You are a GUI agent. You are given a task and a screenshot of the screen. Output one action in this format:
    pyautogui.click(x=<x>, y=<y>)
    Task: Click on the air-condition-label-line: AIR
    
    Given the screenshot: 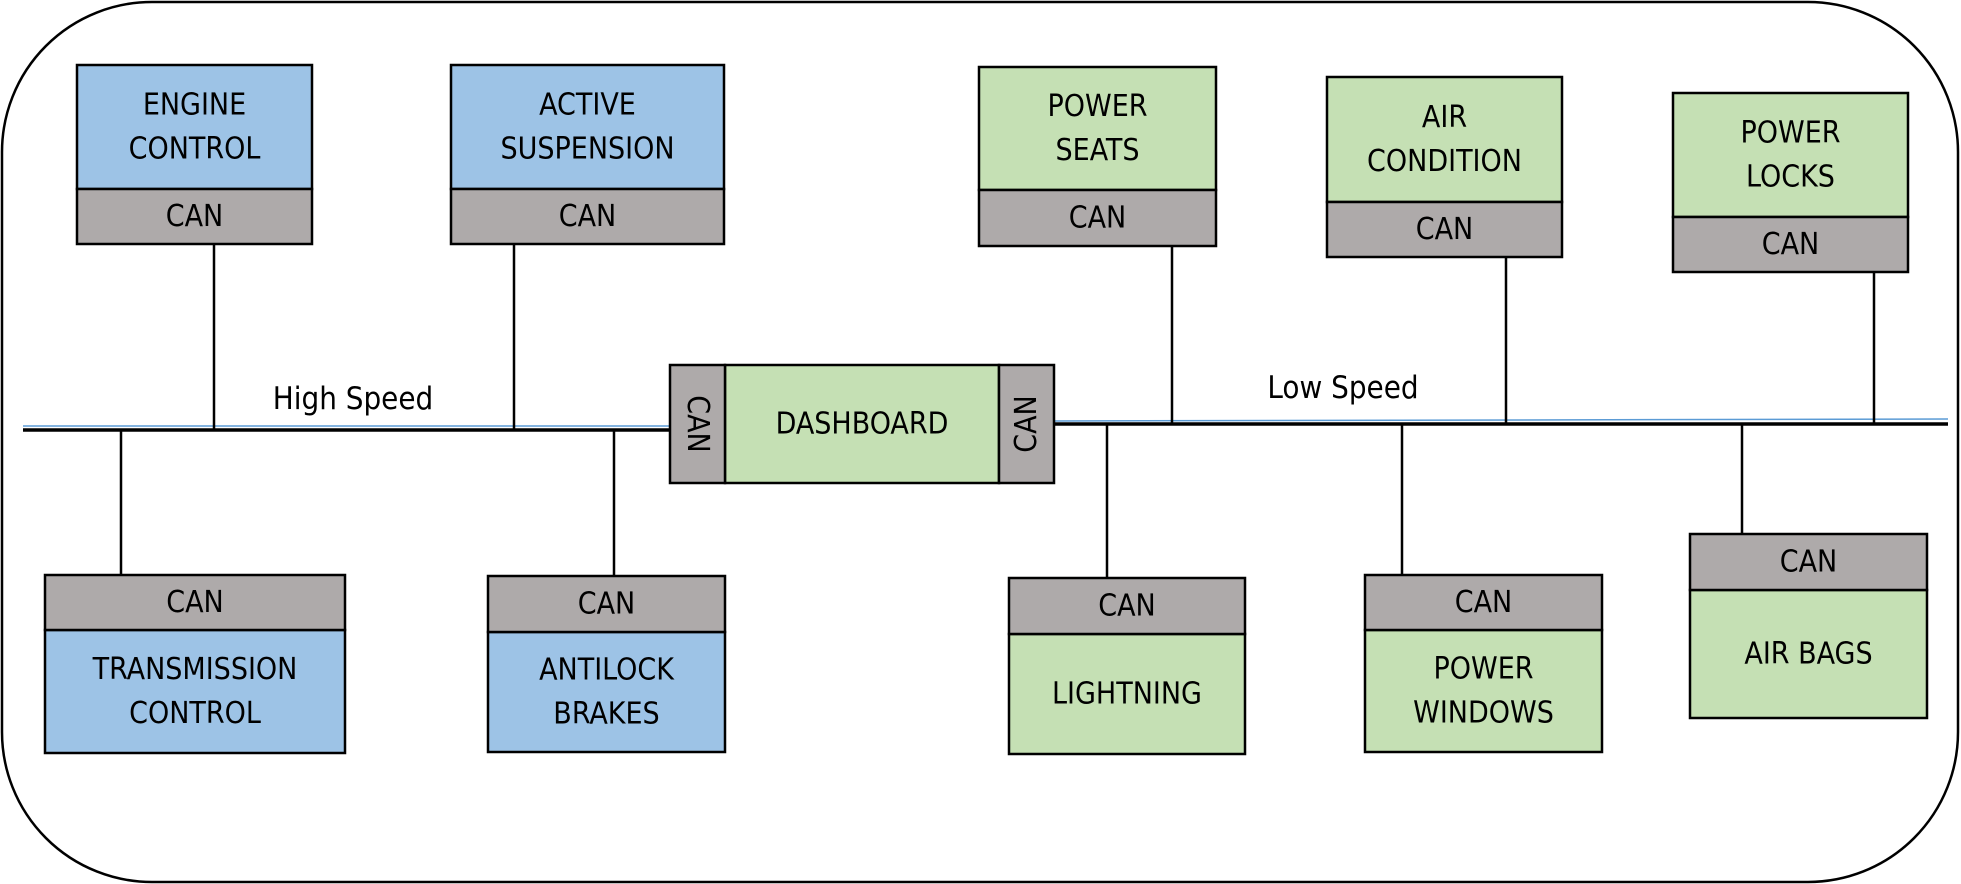 What is the action you would take?
    pyautogui.click(x=1444, y=117)
    